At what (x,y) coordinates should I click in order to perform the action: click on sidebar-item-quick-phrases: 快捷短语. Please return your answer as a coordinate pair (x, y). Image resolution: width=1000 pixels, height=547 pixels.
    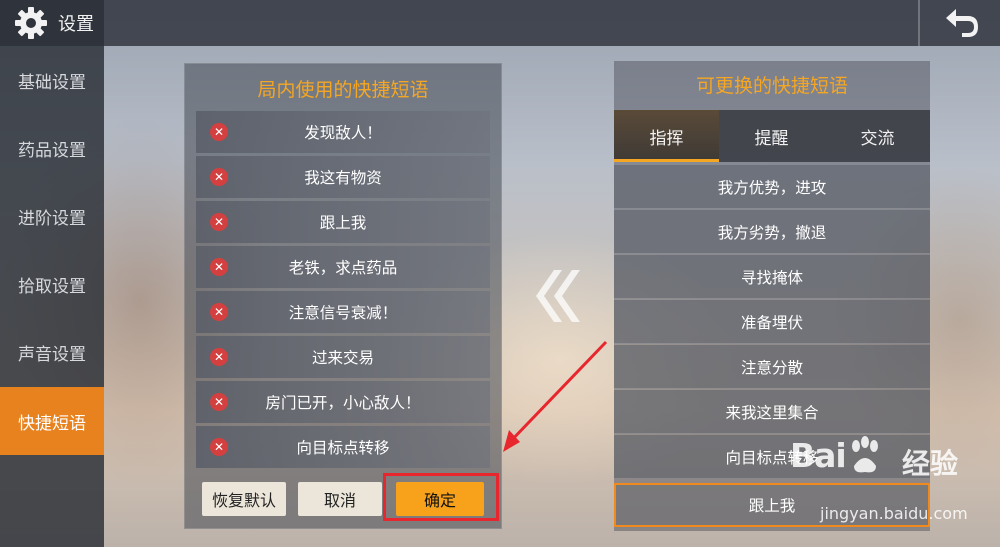
    Looking at the image, I should click on (52, 421).